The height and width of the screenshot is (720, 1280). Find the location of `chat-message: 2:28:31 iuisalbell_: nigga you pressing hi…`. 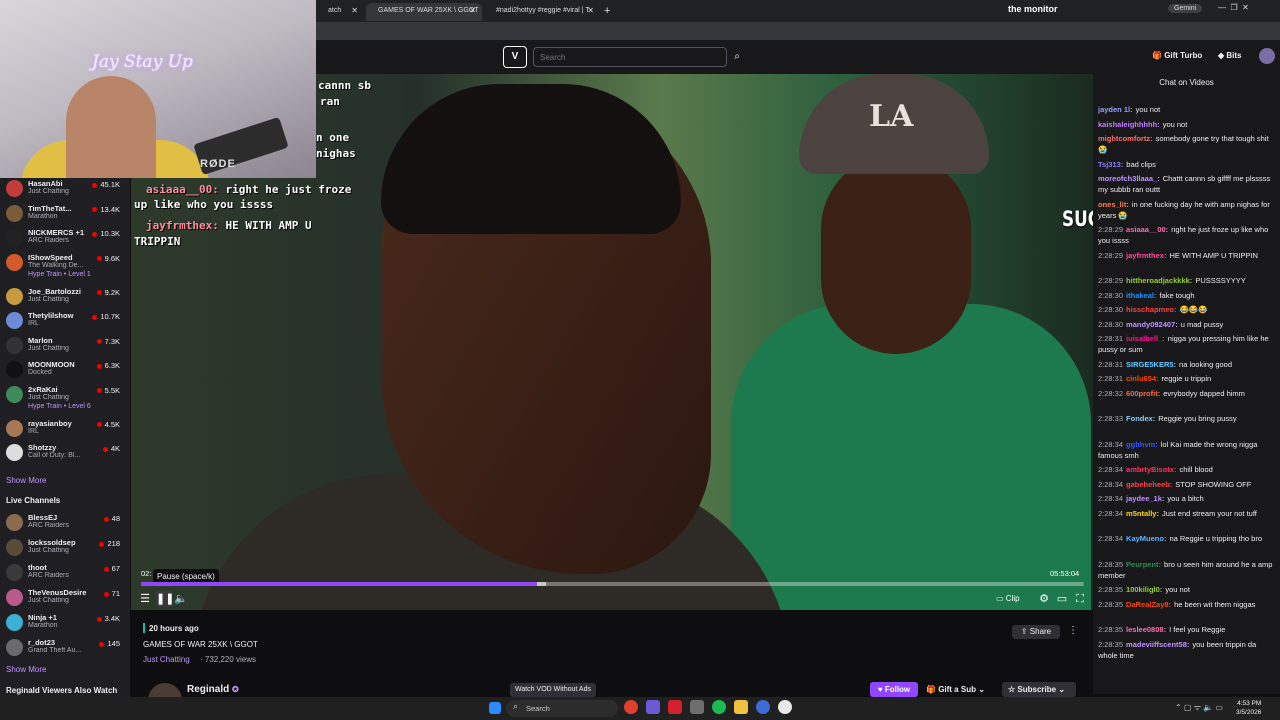

chat-message: 2:28:31 iuisalbell_: nigga you pressing hi… is located at coordinates (1186, 344).